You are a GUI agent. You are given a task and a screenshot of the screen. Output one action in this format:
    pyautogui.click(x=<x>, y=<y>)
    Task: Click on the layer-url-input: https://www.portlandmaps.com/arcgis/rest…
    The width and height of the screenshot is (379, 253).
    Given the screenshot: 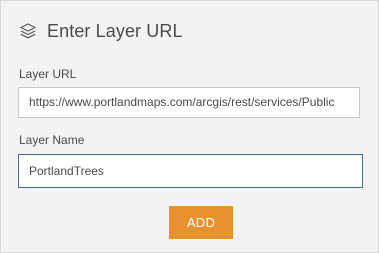 What is the action you would take?
    pyautogui.click(x=189, y=102)
    